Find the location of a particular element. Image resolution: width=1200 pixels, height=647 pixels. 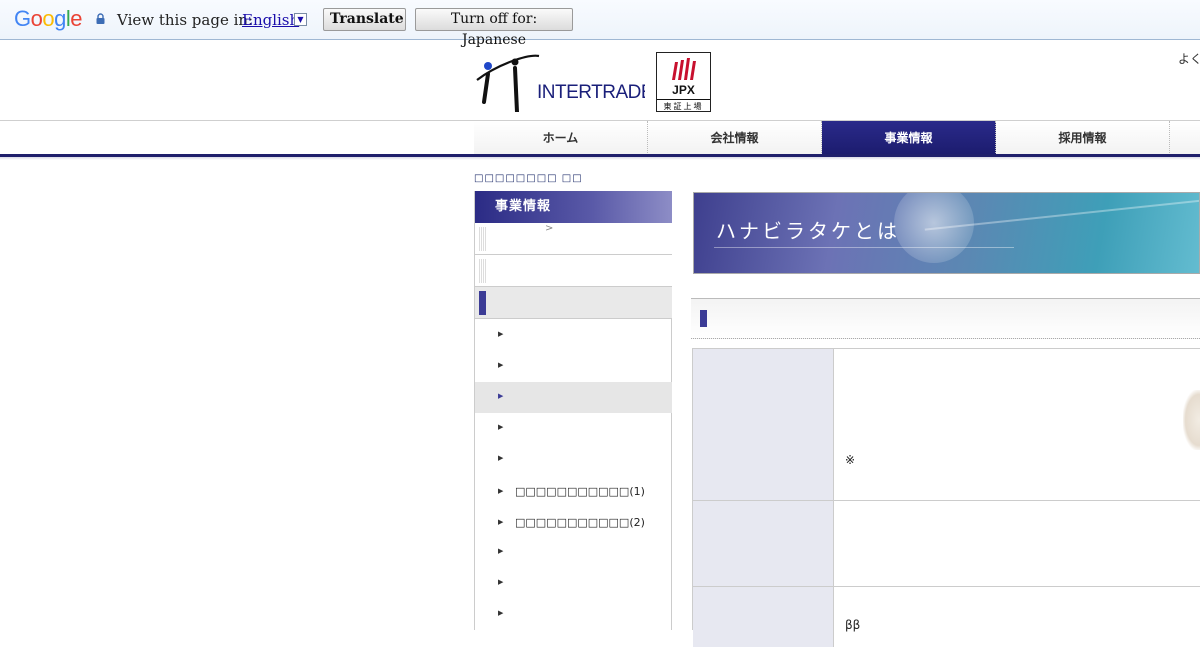

faq-link: よく is located at coordinates (1189, 58).